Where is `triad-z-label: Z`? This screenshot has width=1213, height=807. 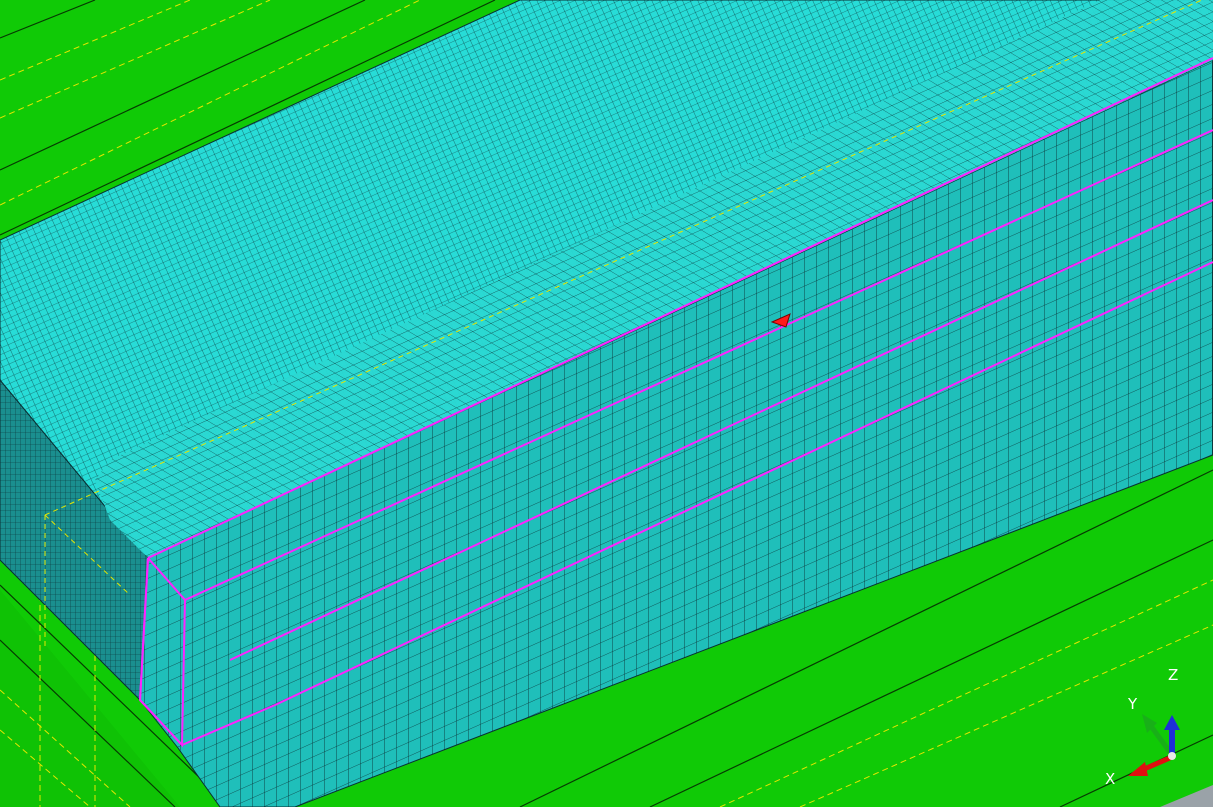 triad-z-label: Z is located at coordinates (1173, 675).